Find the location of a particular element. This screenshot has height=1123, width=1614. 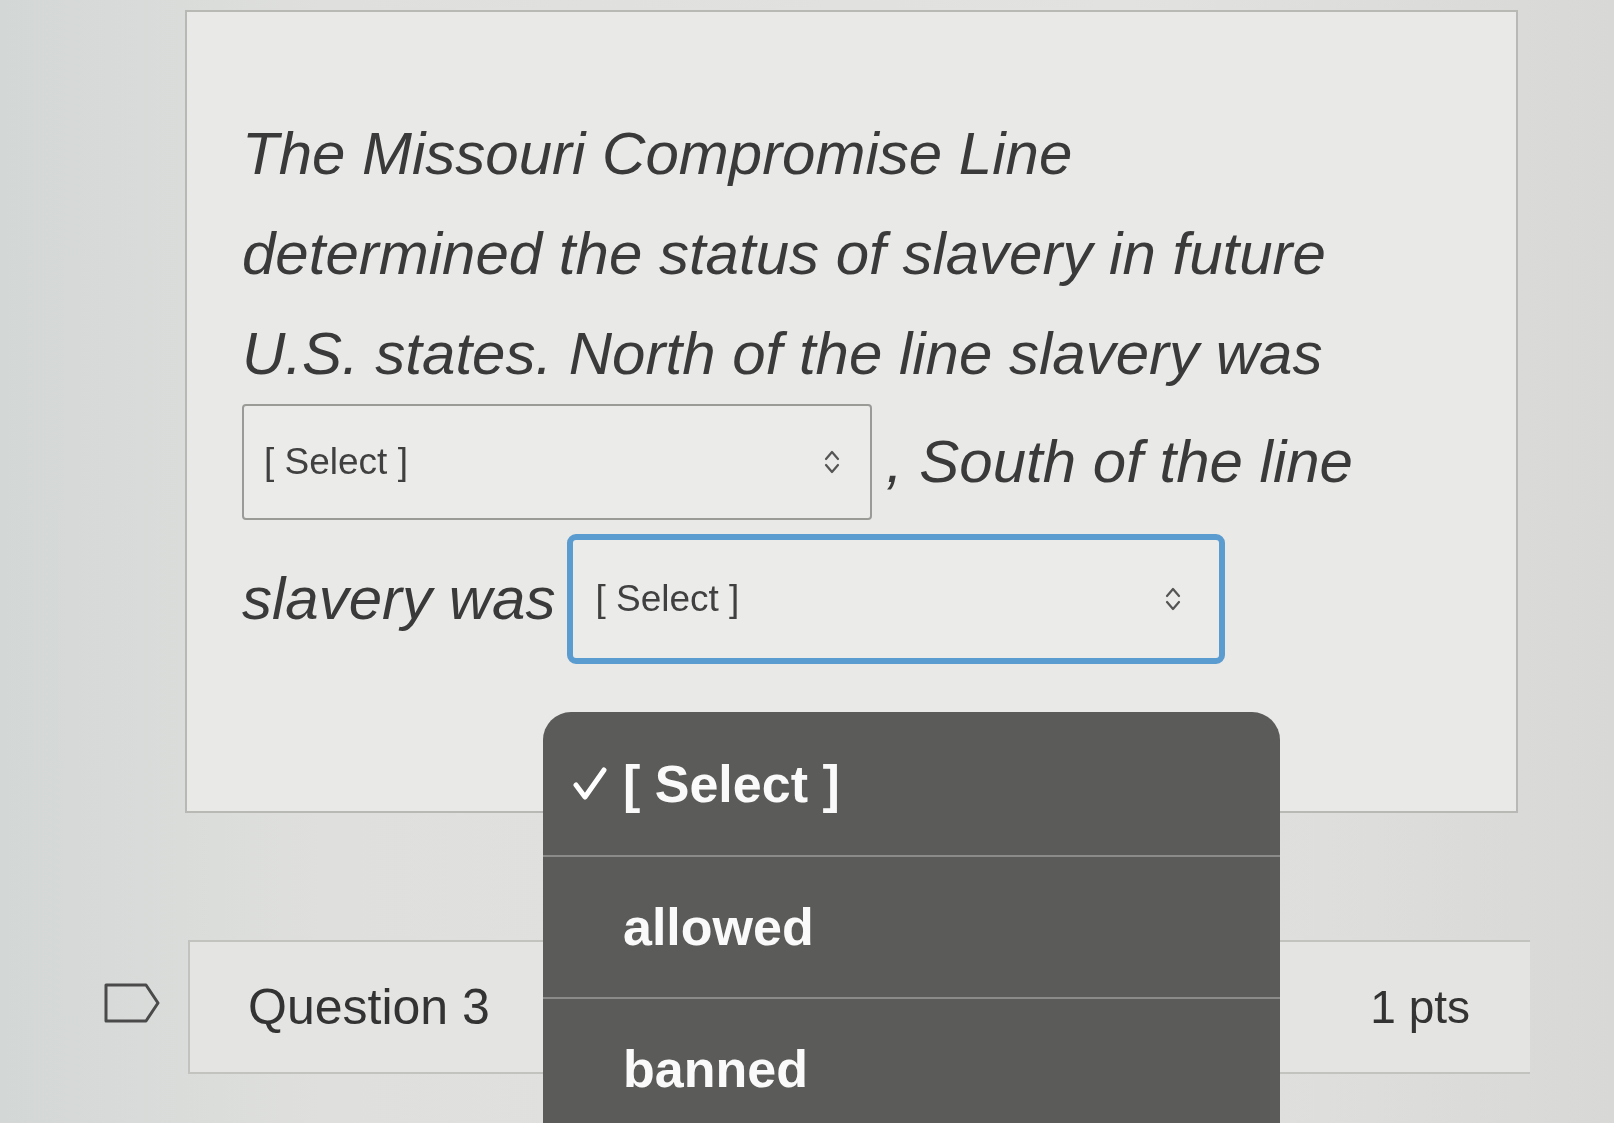

question-text: U.S. states. North of the line slavery was is located at coordinates (782, 354).